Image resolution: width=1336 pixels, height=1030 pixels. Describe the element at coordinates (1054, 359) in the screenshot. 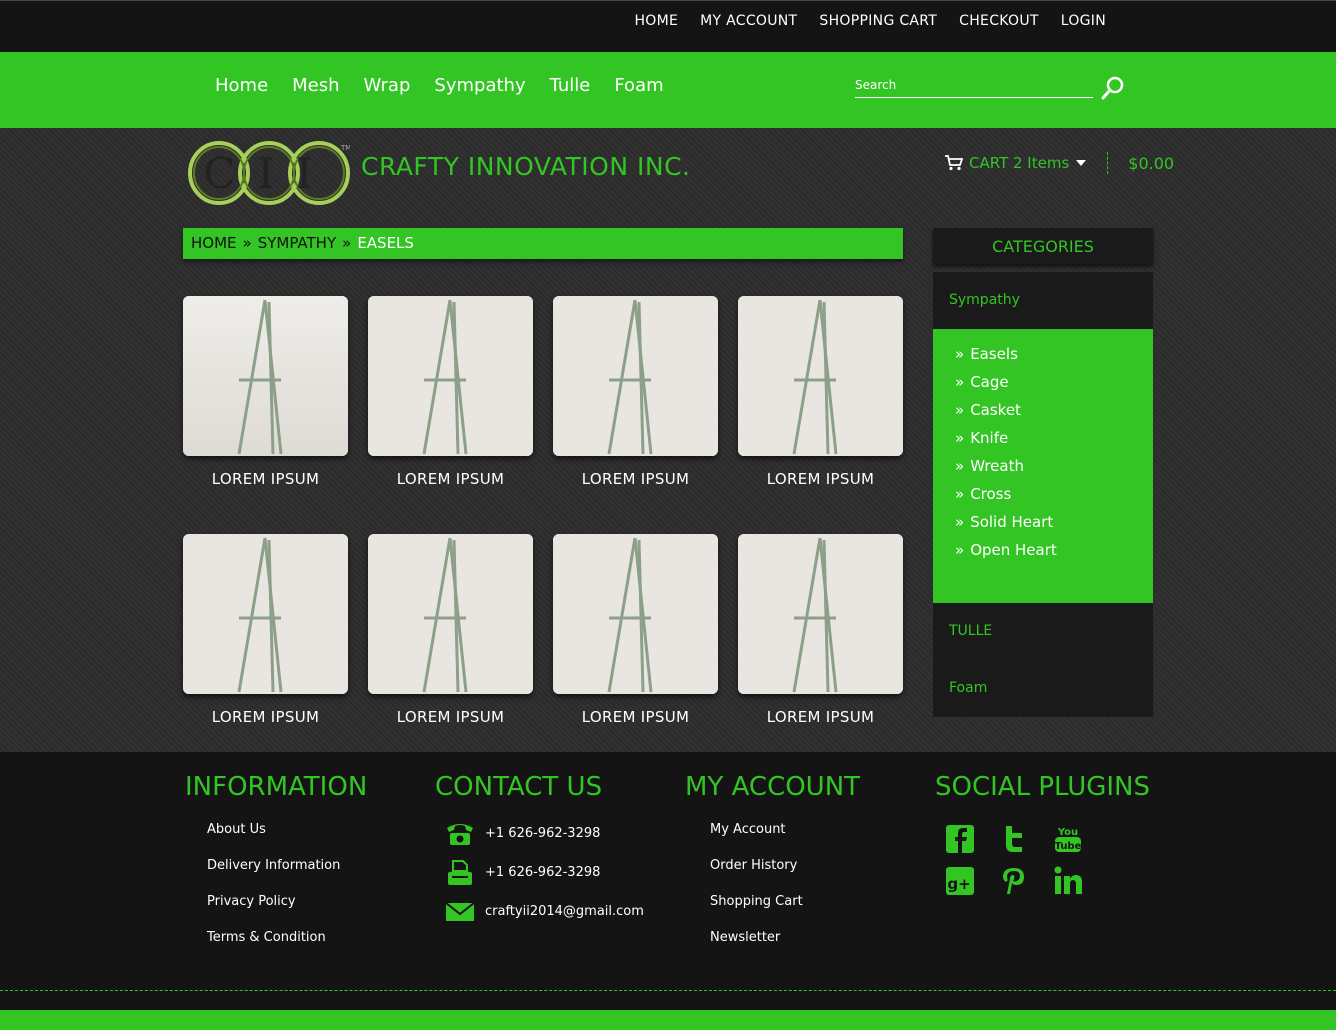

I see `subcategory-easels: » Easels` at that location.